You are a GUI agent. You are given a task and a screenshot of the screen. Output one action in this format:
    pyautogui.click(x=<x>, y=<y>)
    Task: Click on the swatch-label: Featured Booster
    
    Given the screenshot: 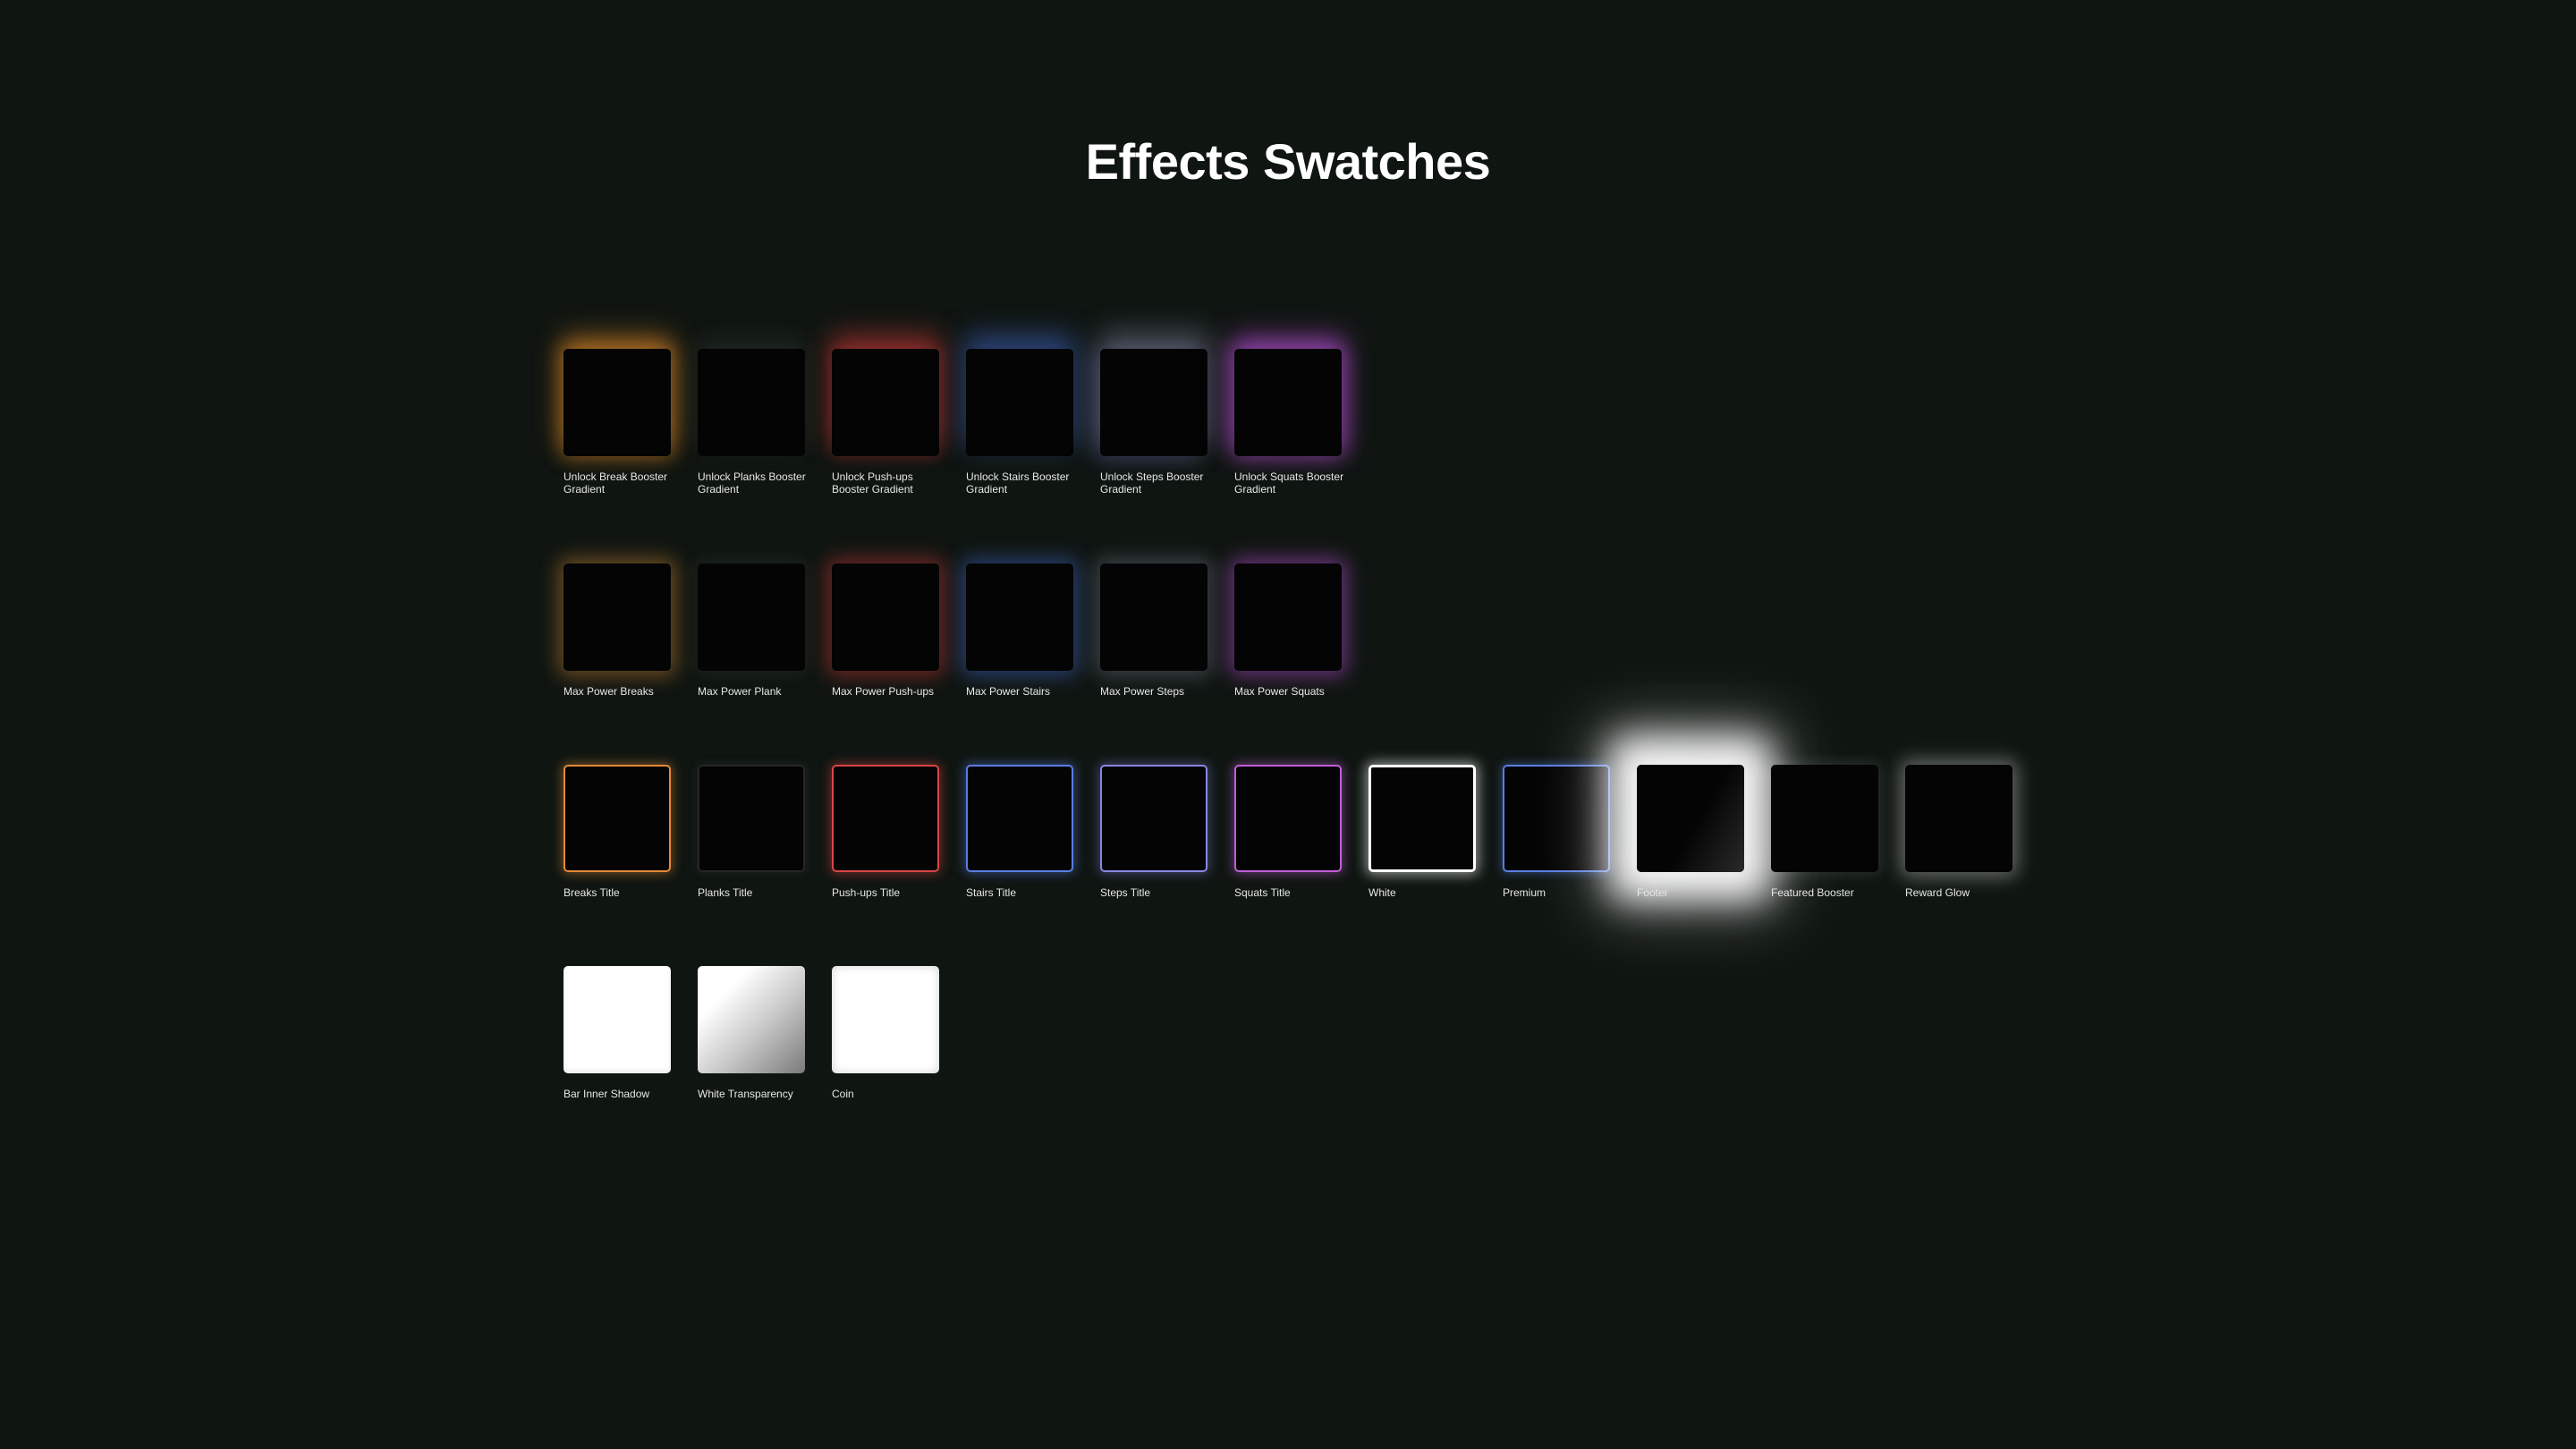 What is the action you would take?
    pyautogui.click(x=1812, y=892)
    